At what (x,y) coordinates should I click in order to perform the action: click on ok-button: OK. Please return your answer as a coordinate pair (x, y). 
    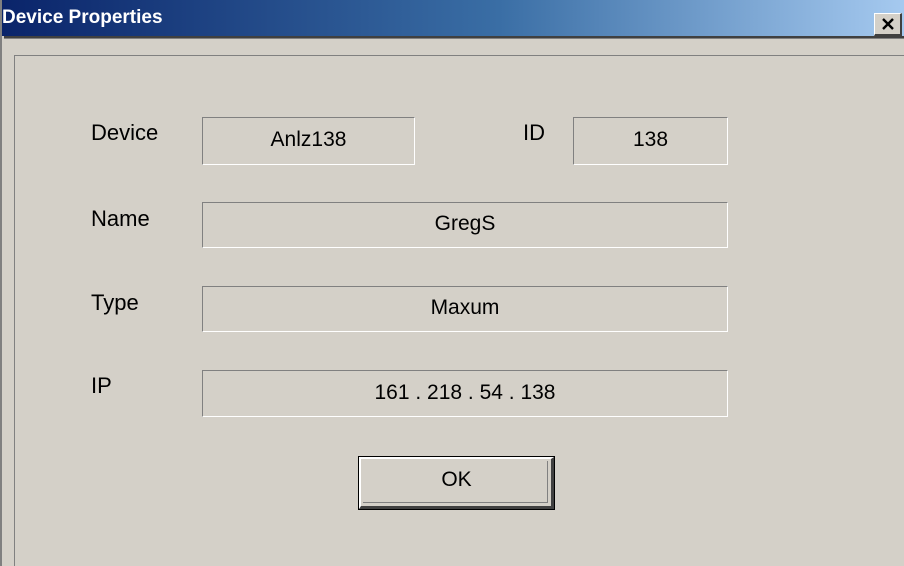
    Looking at the image, I should click on (456, 483).